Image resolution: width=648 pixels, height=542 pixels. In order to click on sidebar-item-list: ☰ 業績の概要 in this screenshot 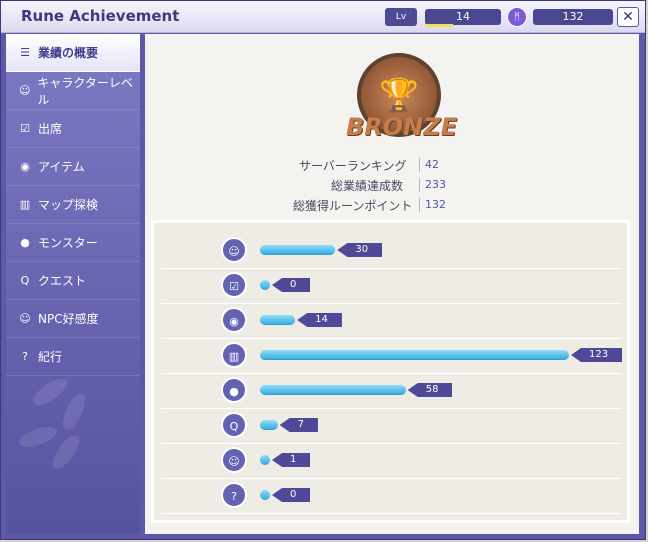, I will do `click(73, 53)`.